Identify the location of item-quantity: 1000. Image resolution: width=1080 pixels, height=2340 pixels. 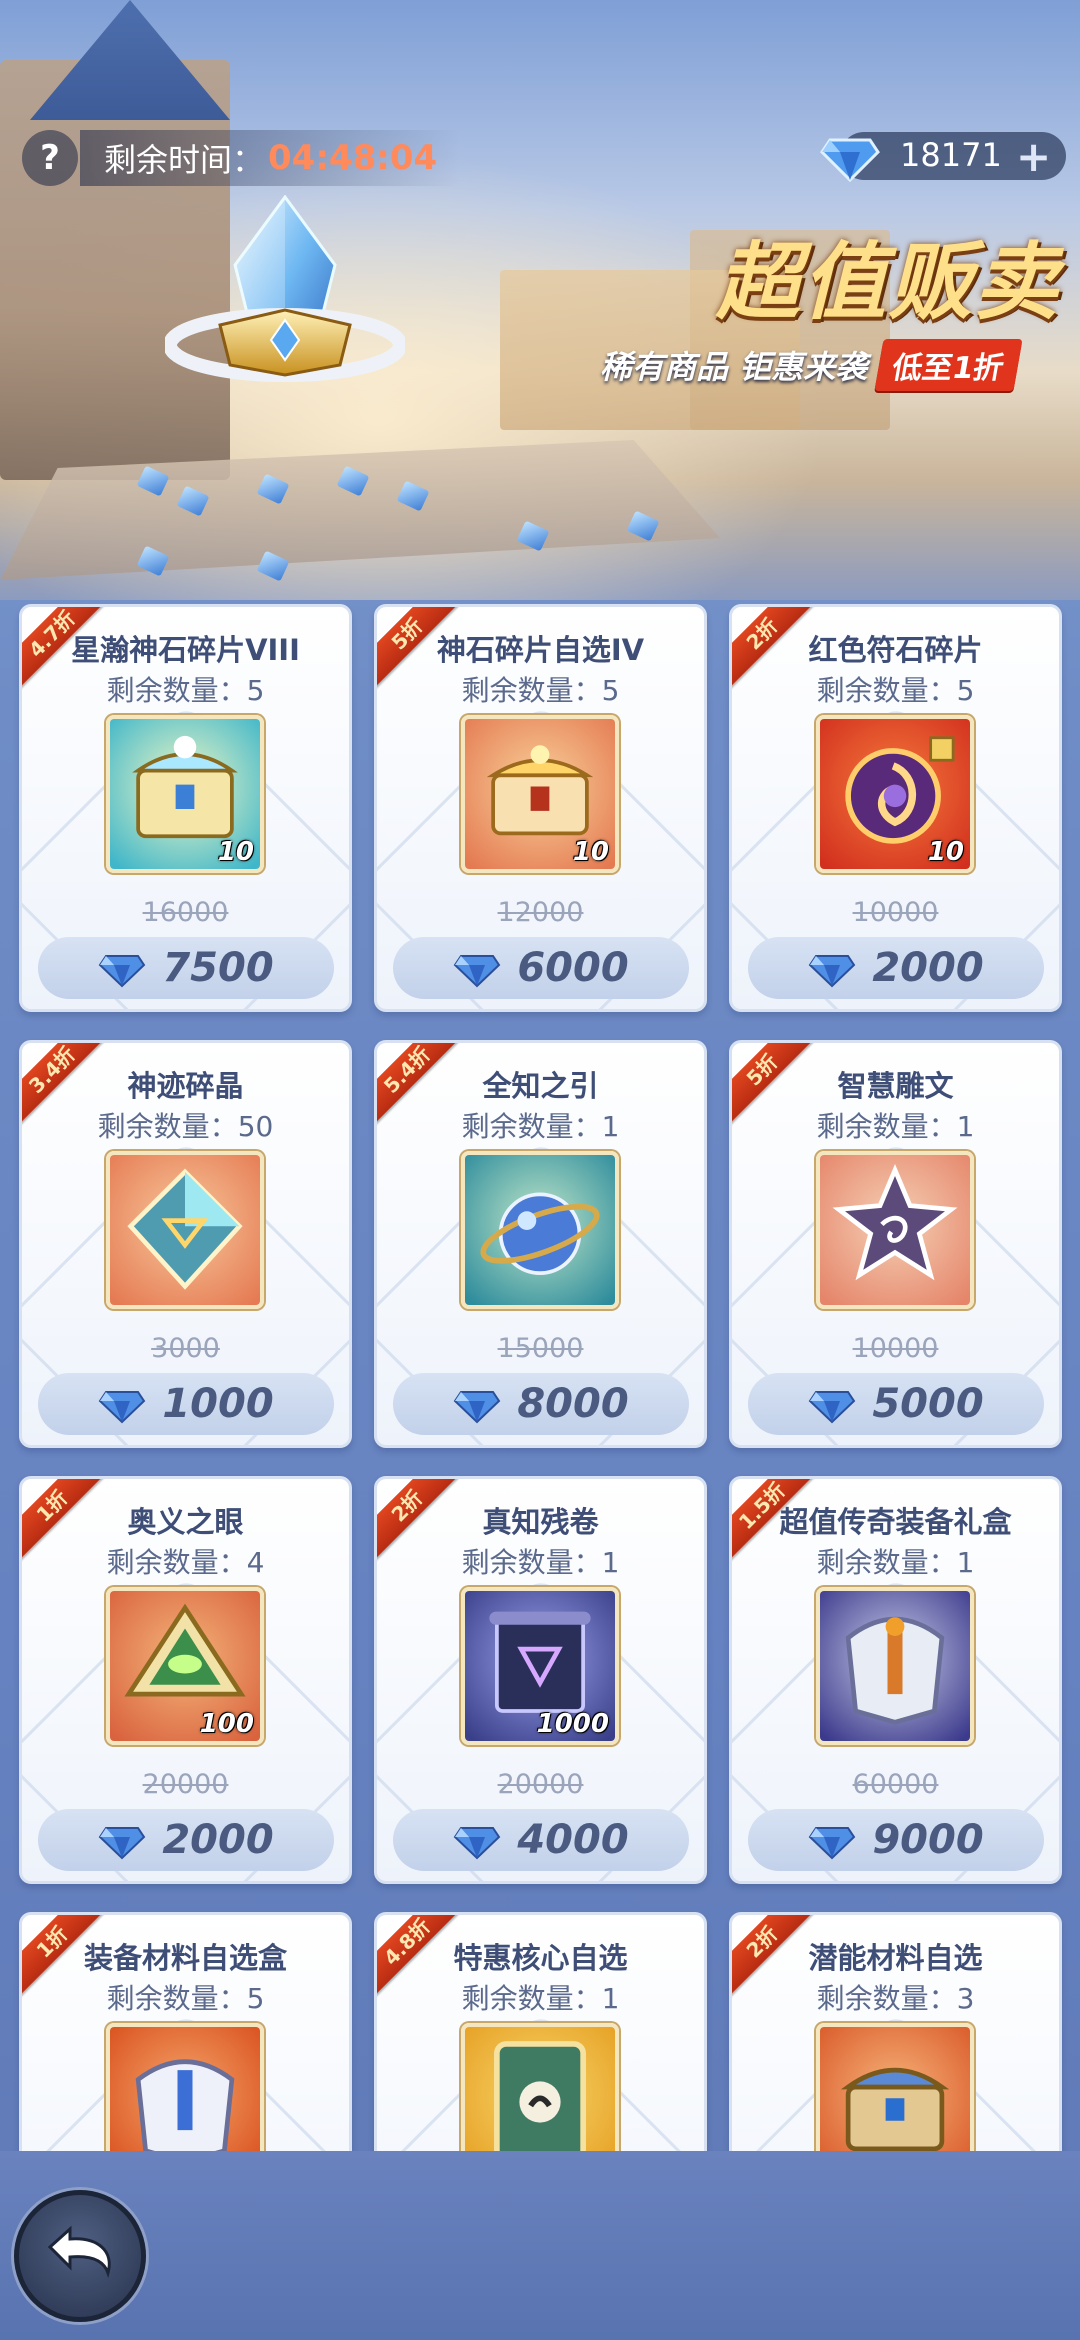
(572, 1724).